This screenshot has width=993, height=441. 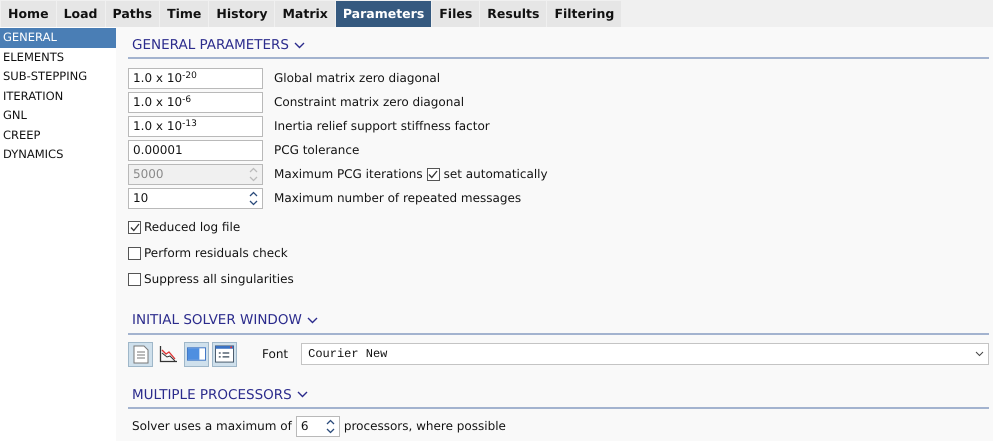 I want to click on sidebar-item: ELEMENTS, so click(x=58, y=57).